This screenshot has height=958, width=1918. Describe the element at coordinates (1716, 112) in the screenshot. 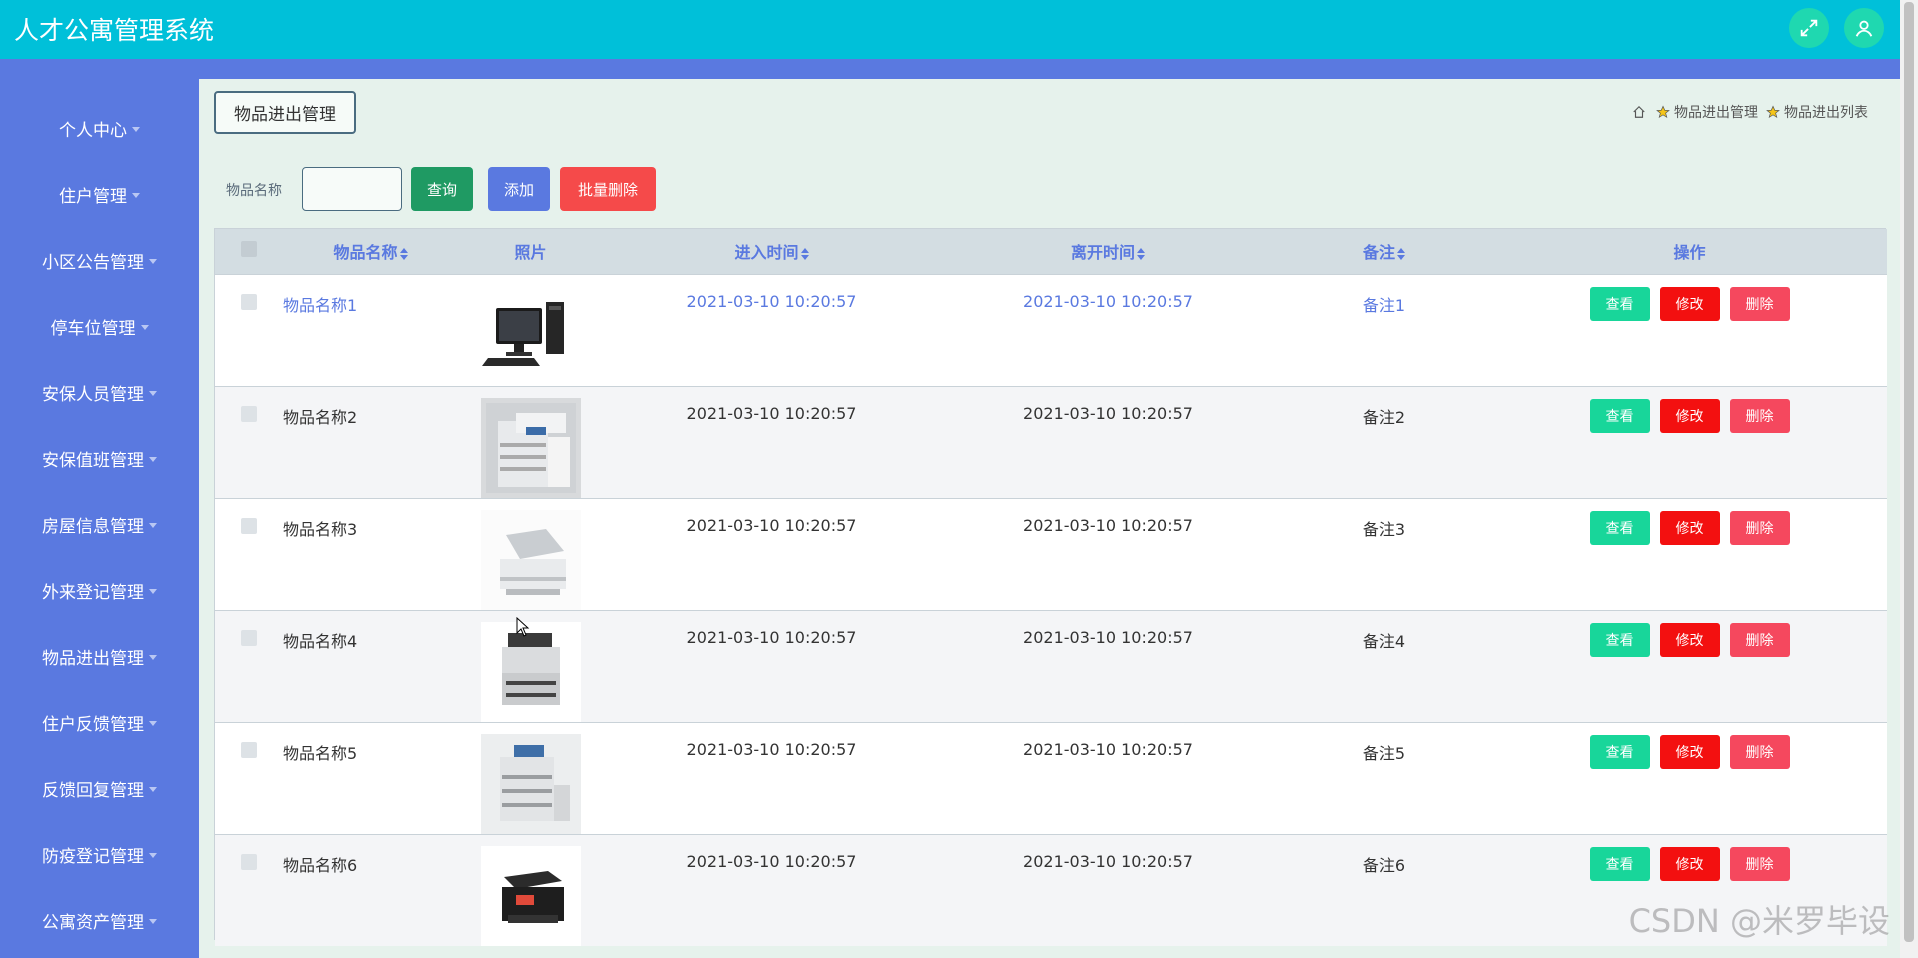

I see `breadcrumb-item: 物品进出管理` at that location.